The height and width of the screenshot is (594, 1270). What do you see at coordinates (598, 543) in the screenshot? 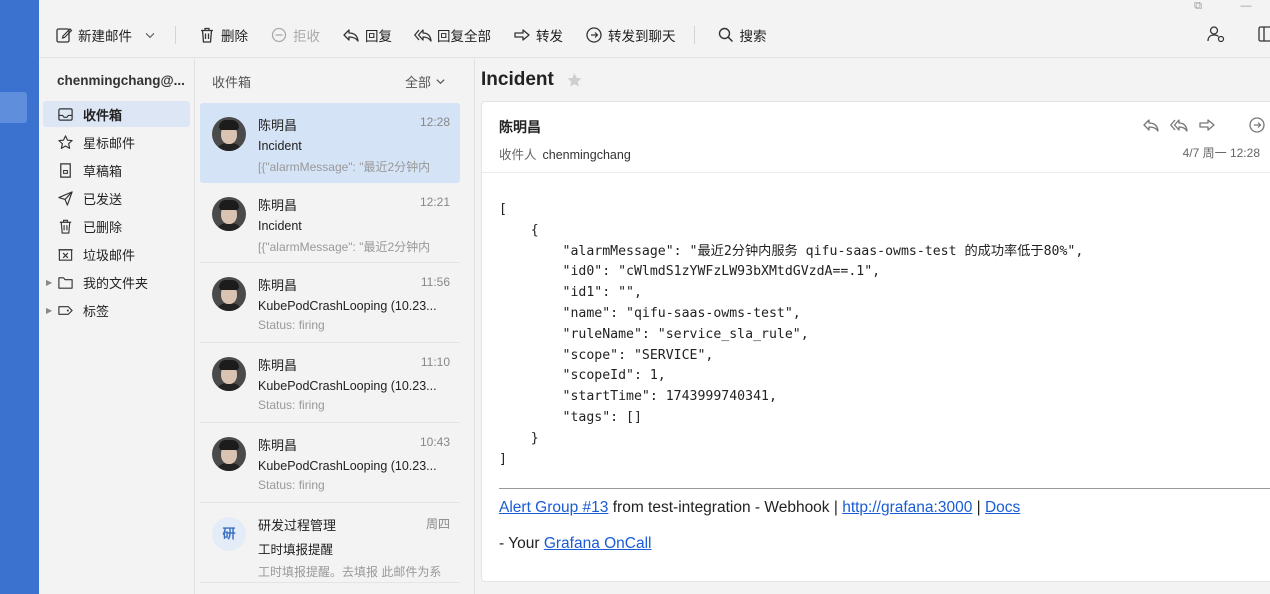
I see `grafana-oncall-link: Grafana OnCall` at bounding box center [598, 543].